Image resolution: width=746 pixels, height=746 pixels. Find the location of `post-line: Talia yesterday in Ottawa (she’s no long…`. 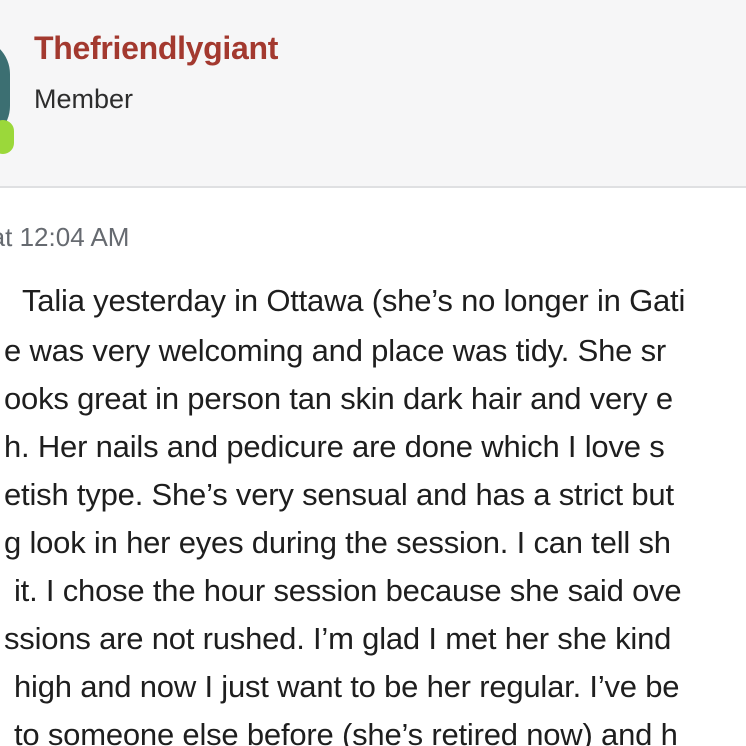

post-line: Talia yesterday in Ottawa (she’s no long… is located at coordinates (354, 300).